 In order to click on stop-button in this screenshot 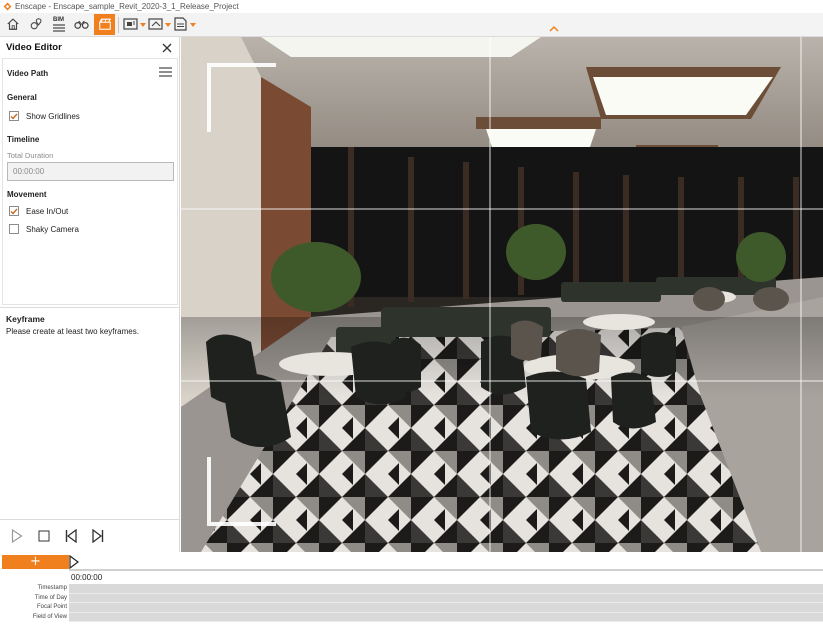, I will do `click(44, 536)`.